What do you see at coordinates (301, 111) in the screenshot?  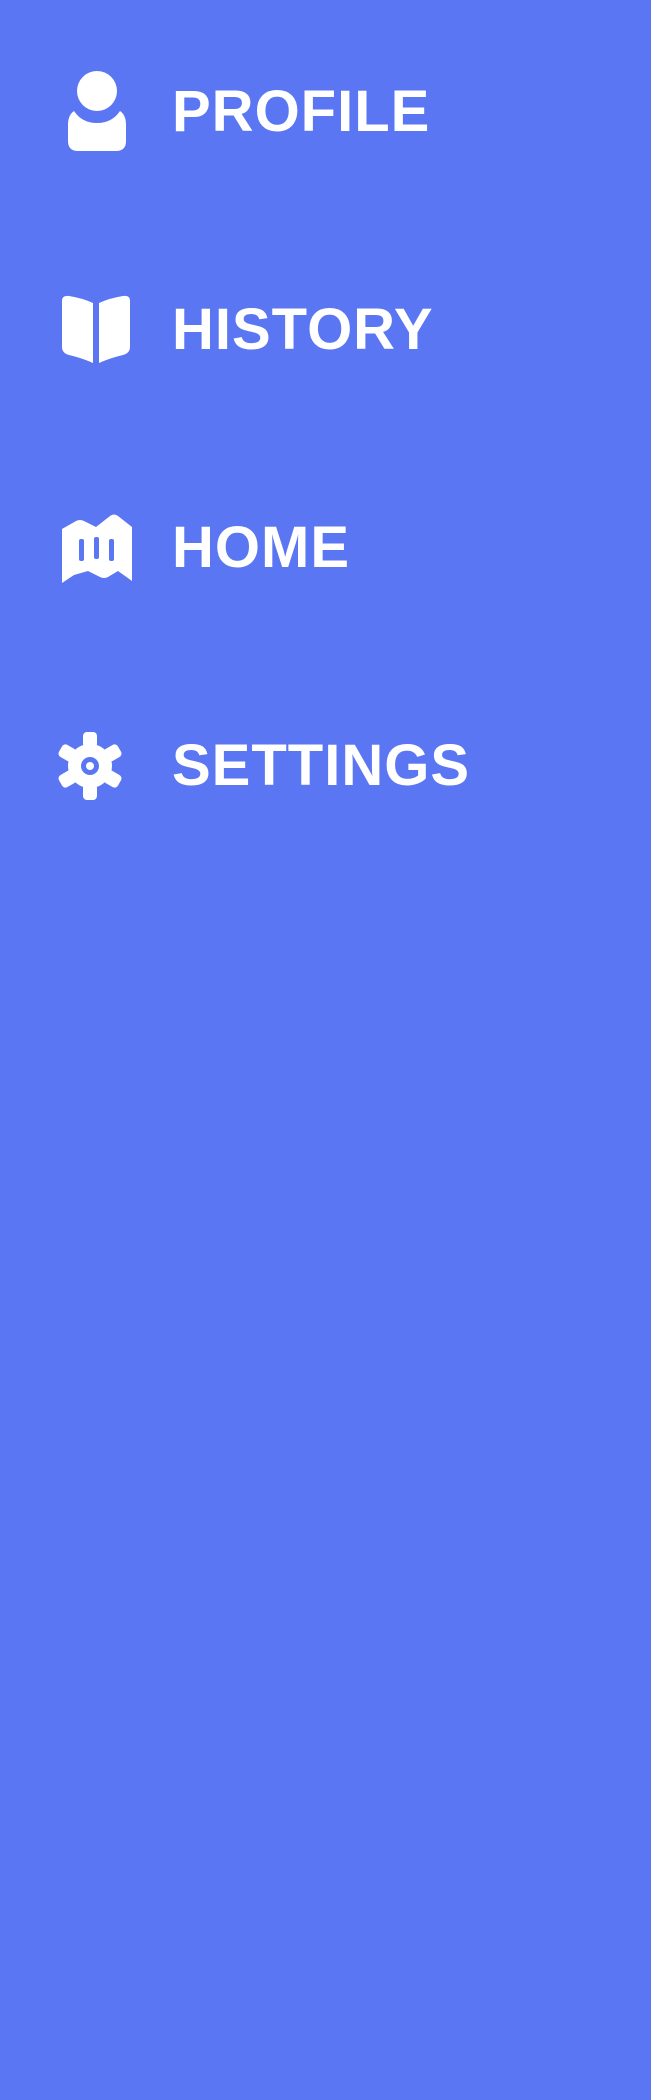 I see `nav-label-profile: PROFILE` at bounding box center [301, 111].